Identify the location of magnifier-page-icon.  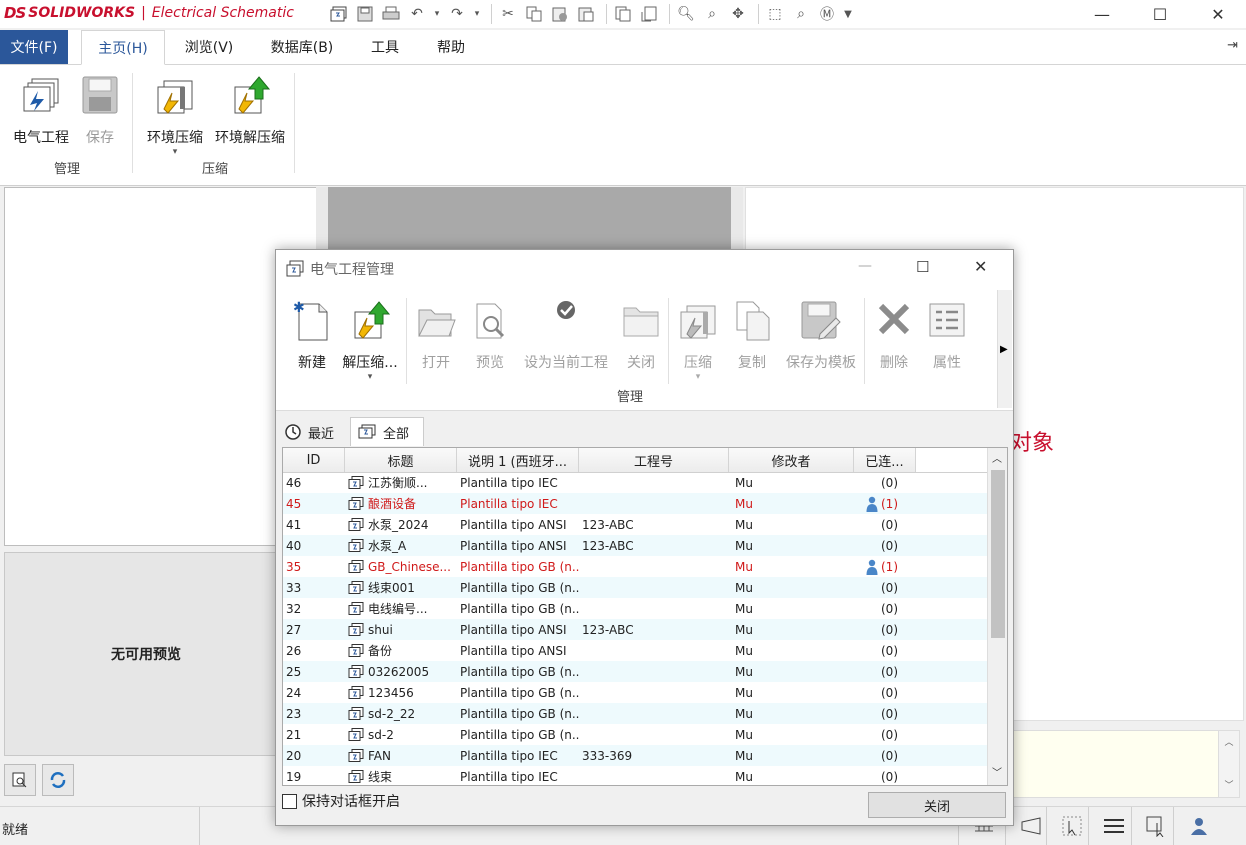
(19, 780).